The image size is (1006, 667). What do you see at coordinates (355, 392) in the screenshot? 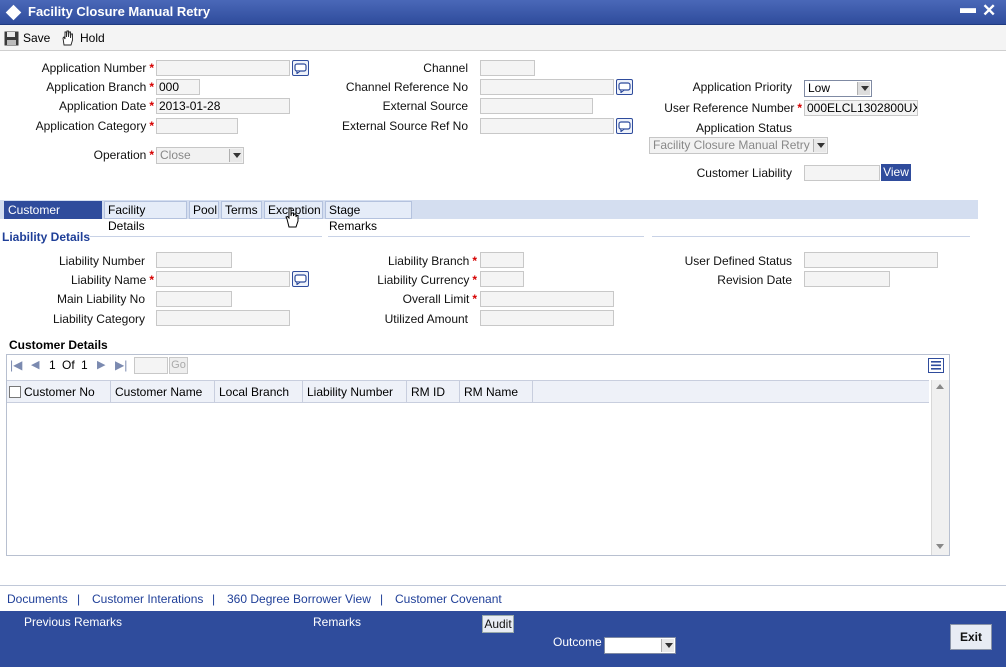
I see `column-header-liability-number: Liability Number` at bounding box center [355, 392].